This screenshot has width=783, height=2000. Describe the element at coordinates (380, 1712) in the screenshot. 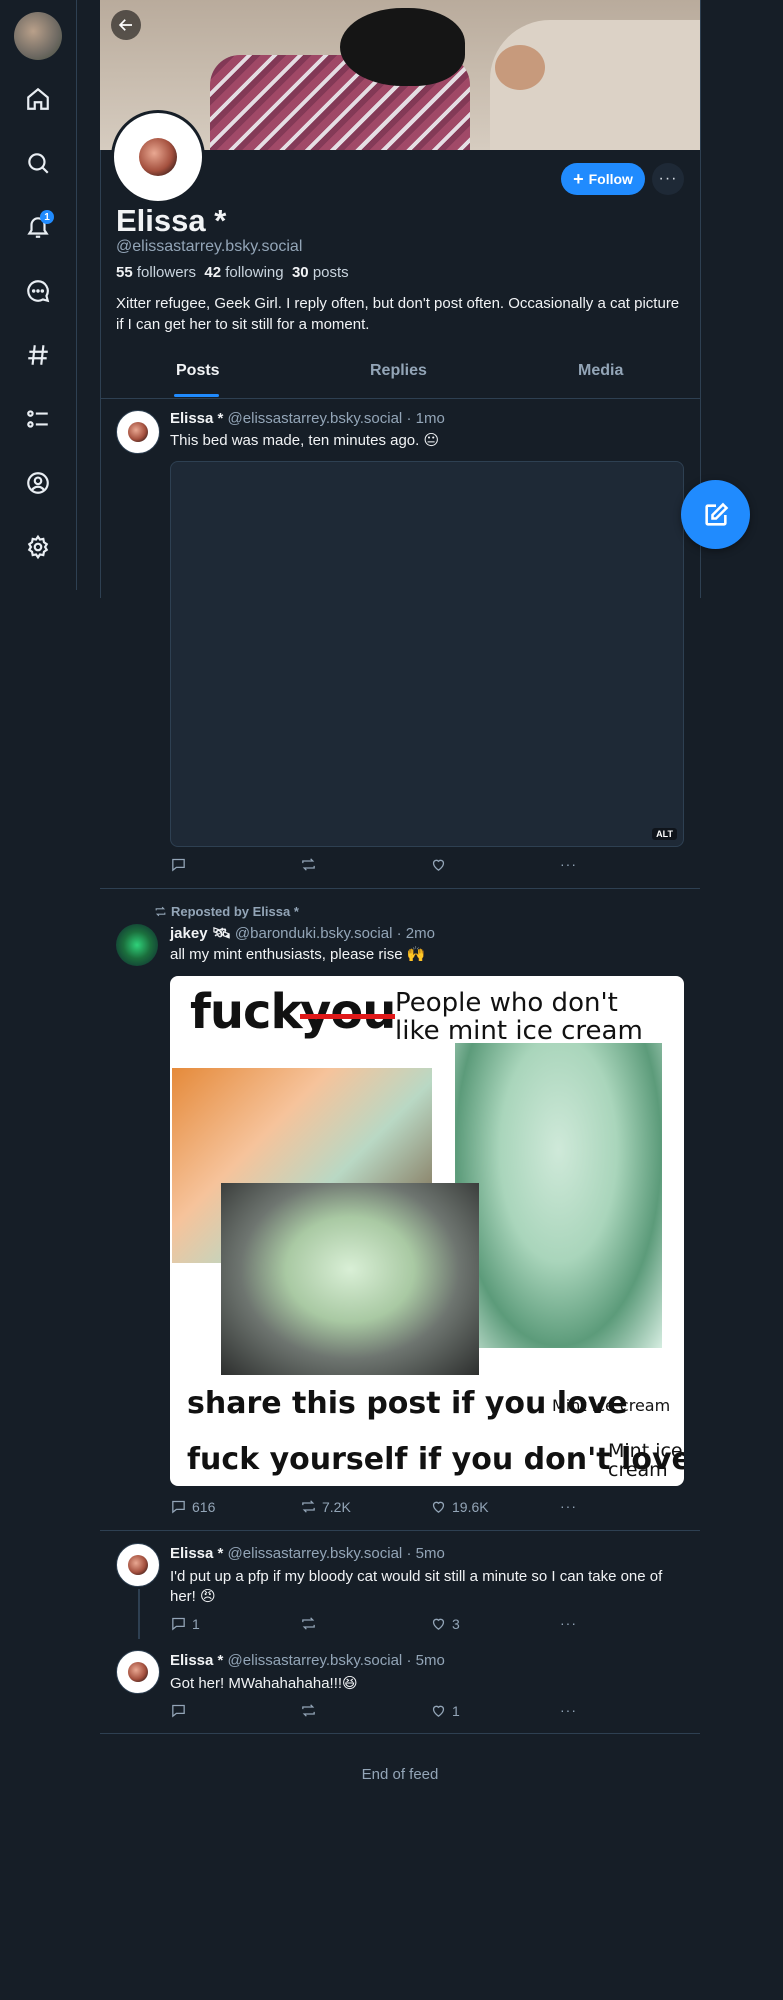

I see `post-actions: 1 ···` at that location.